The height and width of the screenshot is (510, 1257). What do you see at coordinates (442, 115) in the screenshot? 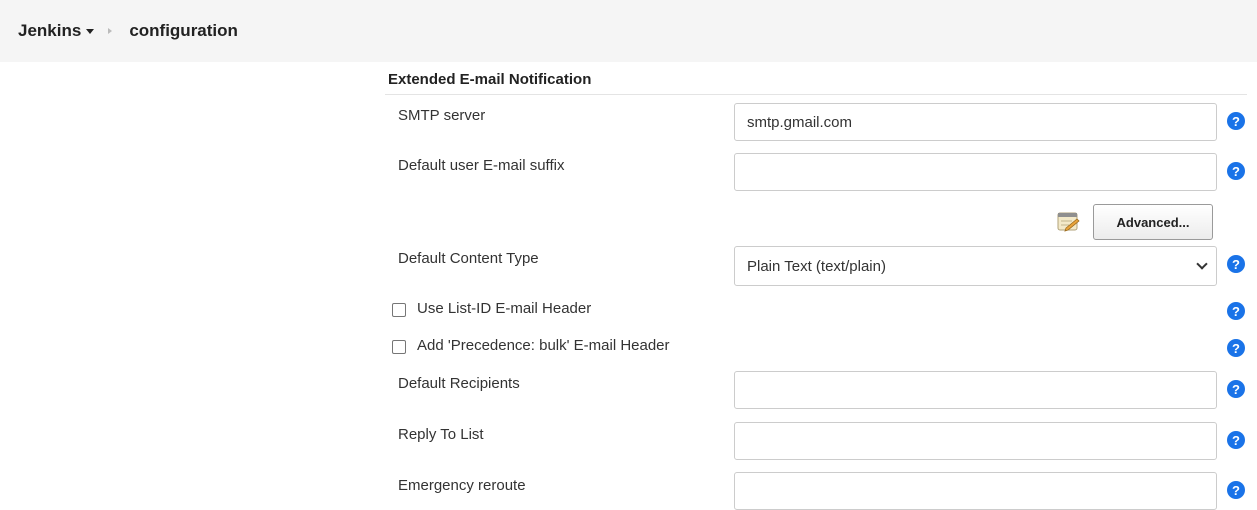
I see `smtp-server-label: SMTP server` at bounding box center [442, 115].